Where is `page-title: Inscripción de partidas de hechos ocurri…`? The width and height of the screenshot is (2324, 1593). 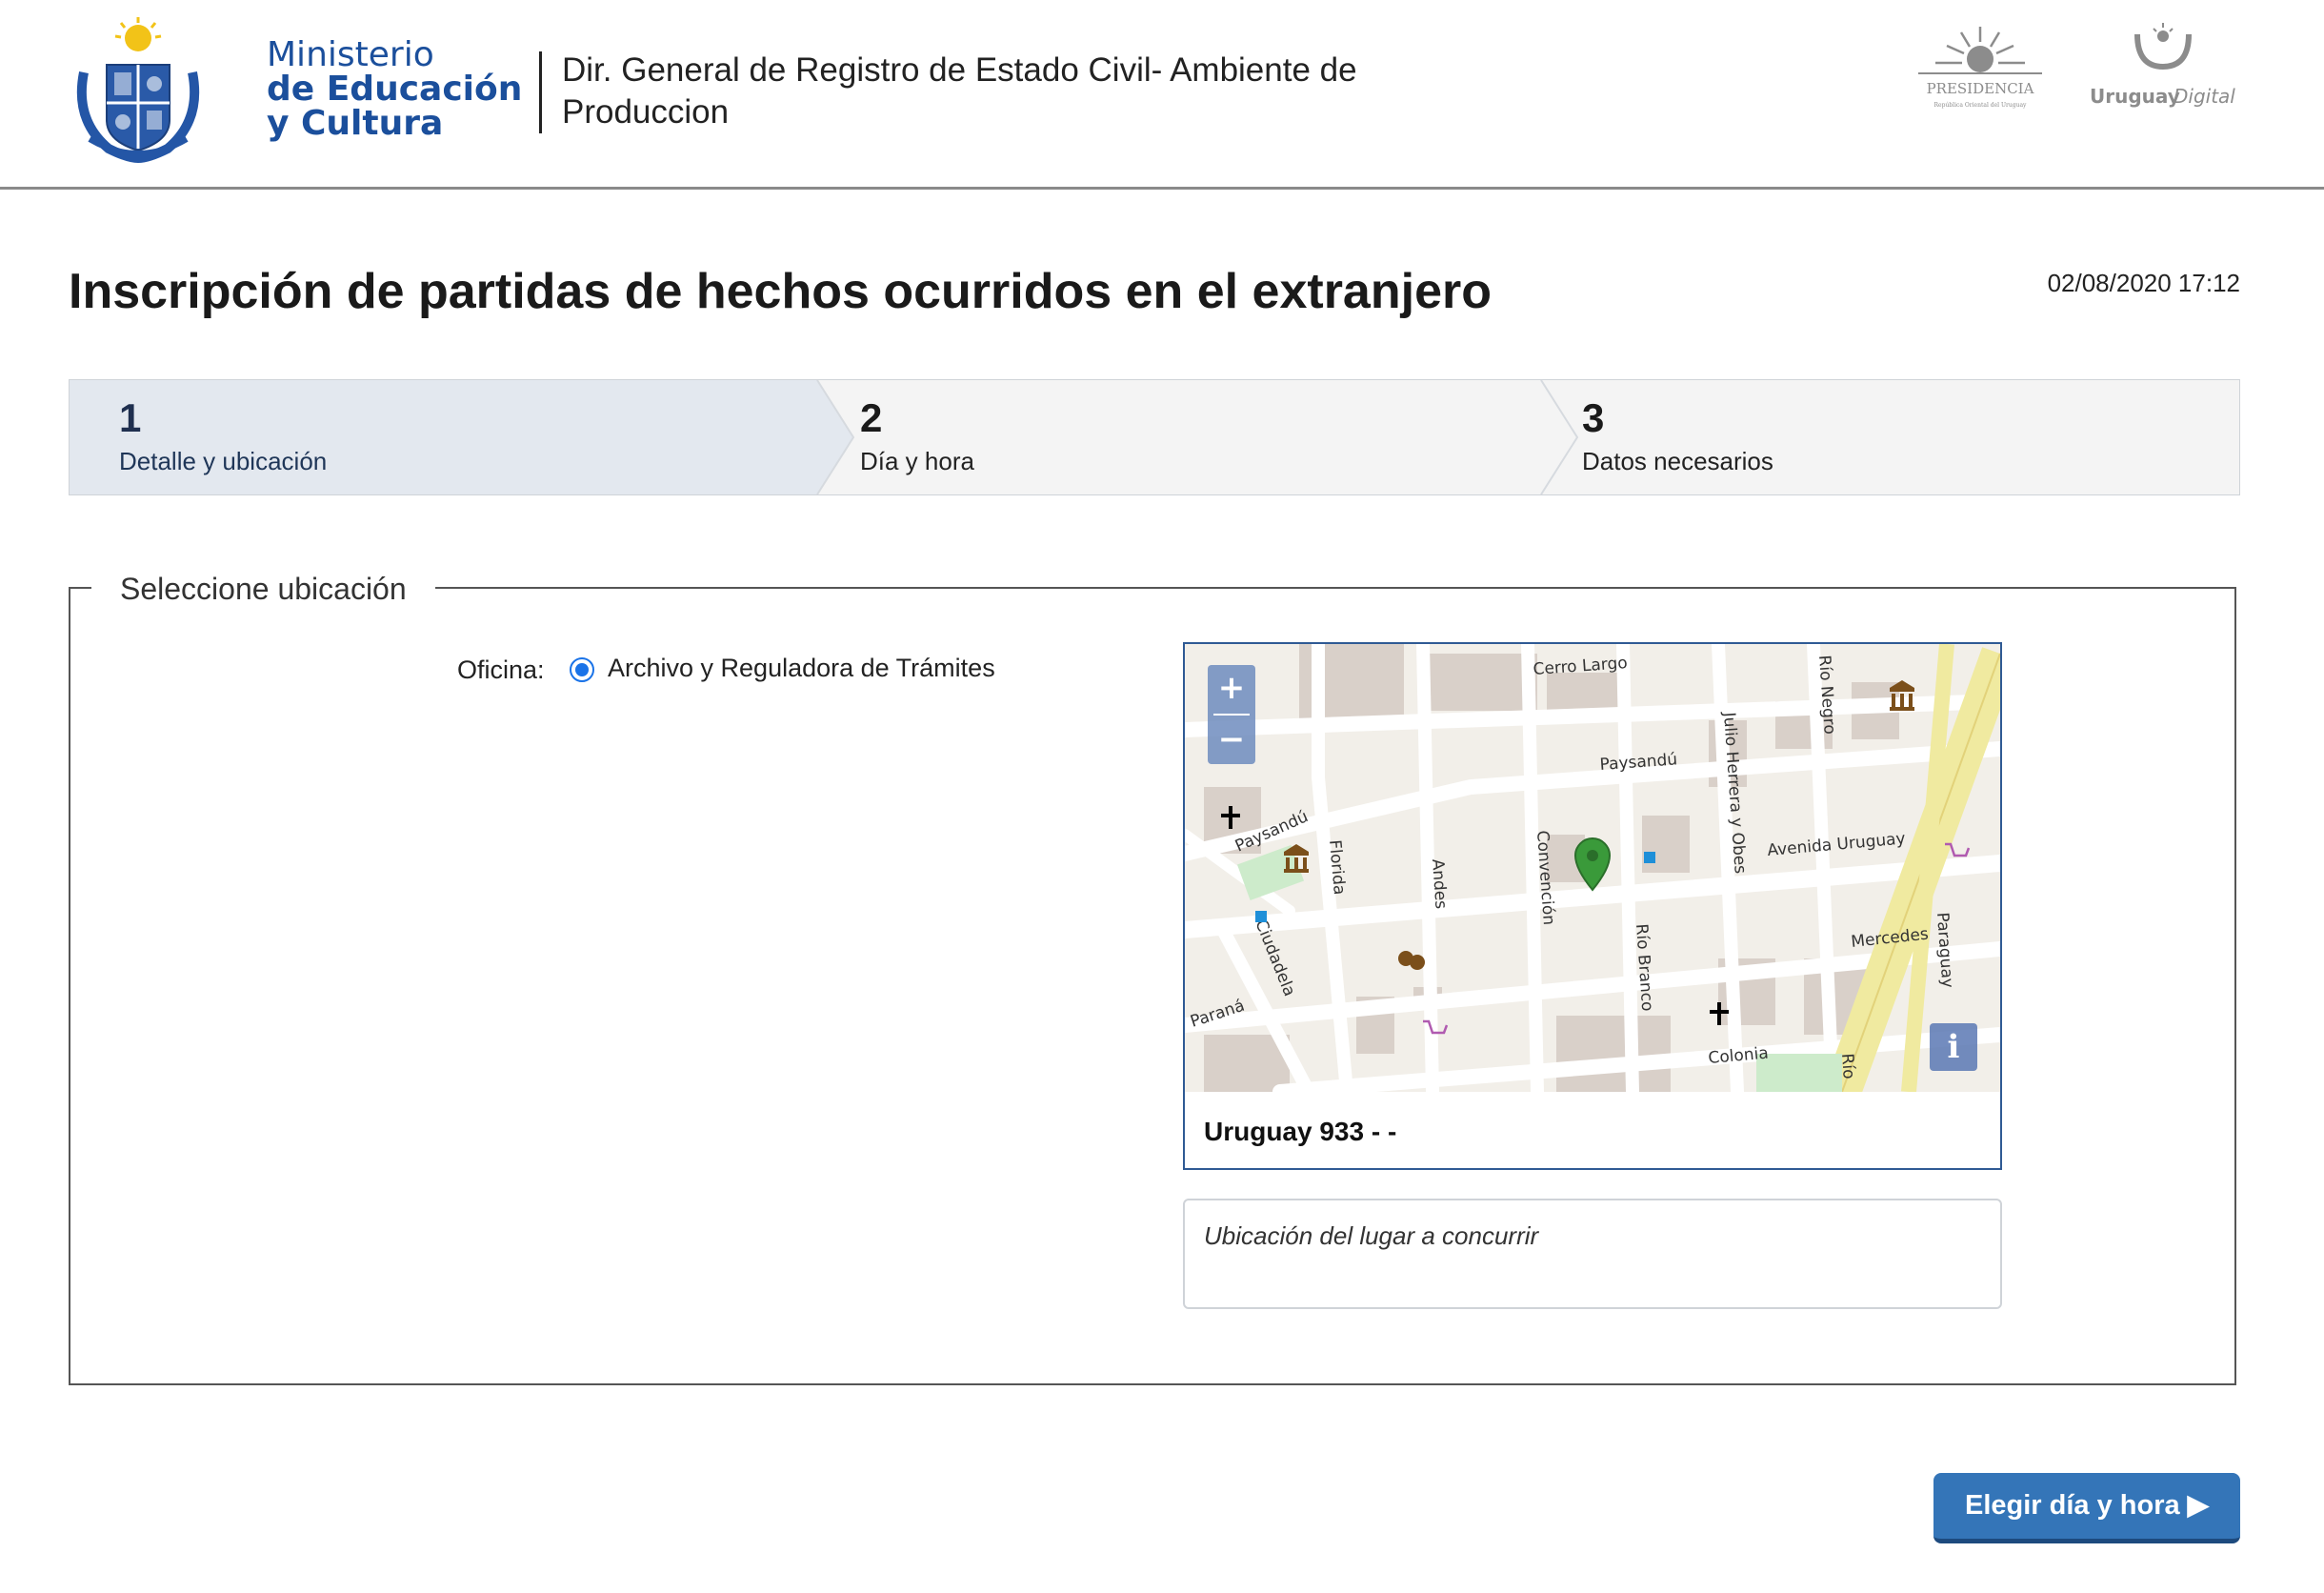
page-title: Inscripción de partidas de hechos ocurri… is located at coordinates (780, 292).